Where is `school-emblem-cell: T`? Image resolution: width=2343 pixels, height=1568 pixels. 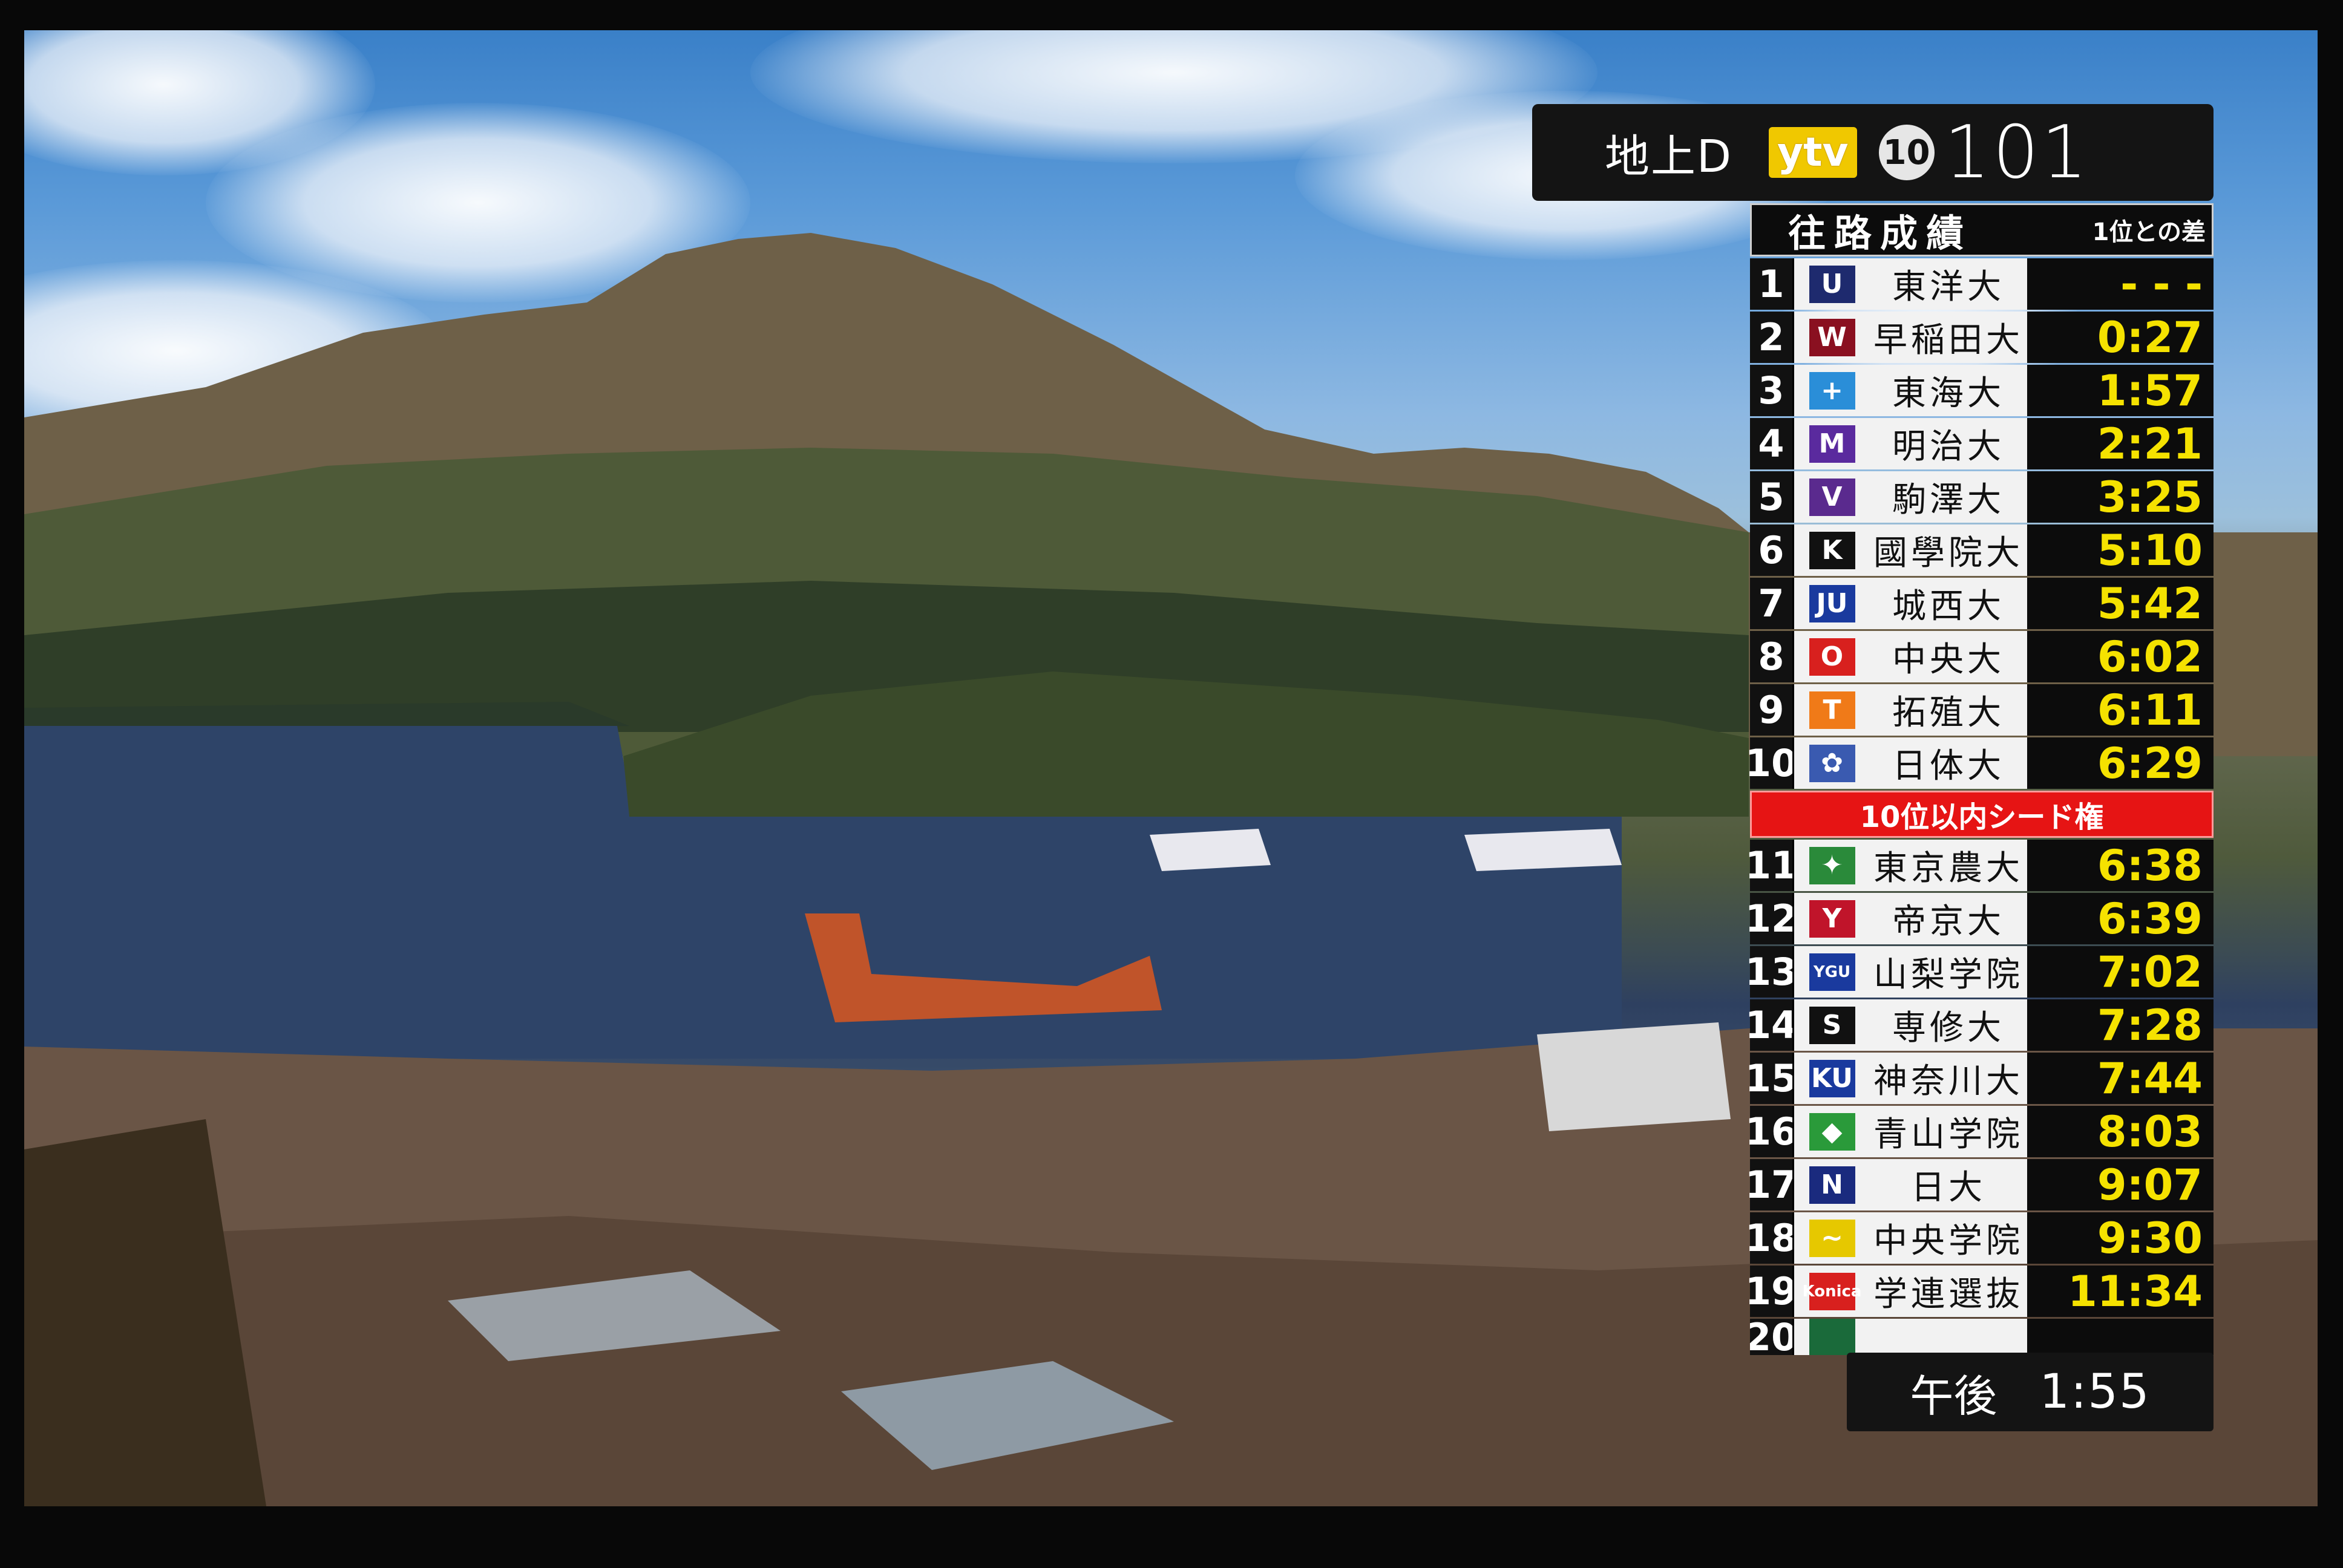
school-emblem-cell: T is located at coordinates (1831, 710).